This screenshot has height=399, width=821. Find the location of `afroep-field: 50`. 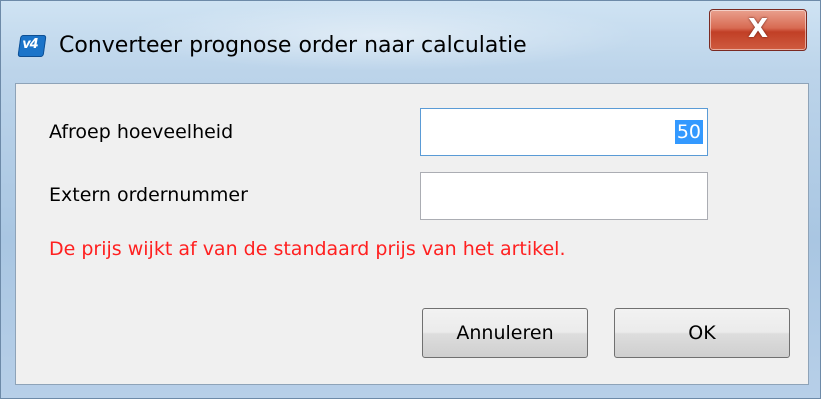

afroep-field: 50 is located at coordinates (564, 132).